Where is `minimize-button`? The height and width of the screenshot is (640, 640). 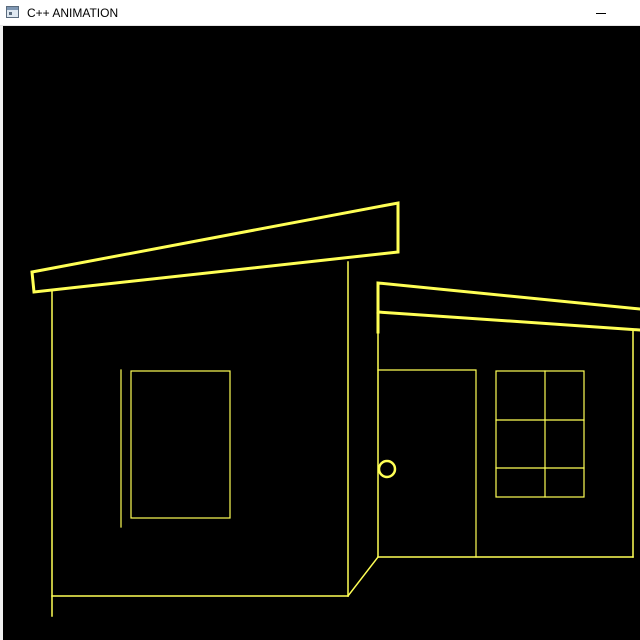
minimize-button is located at coordinates (598, 13).